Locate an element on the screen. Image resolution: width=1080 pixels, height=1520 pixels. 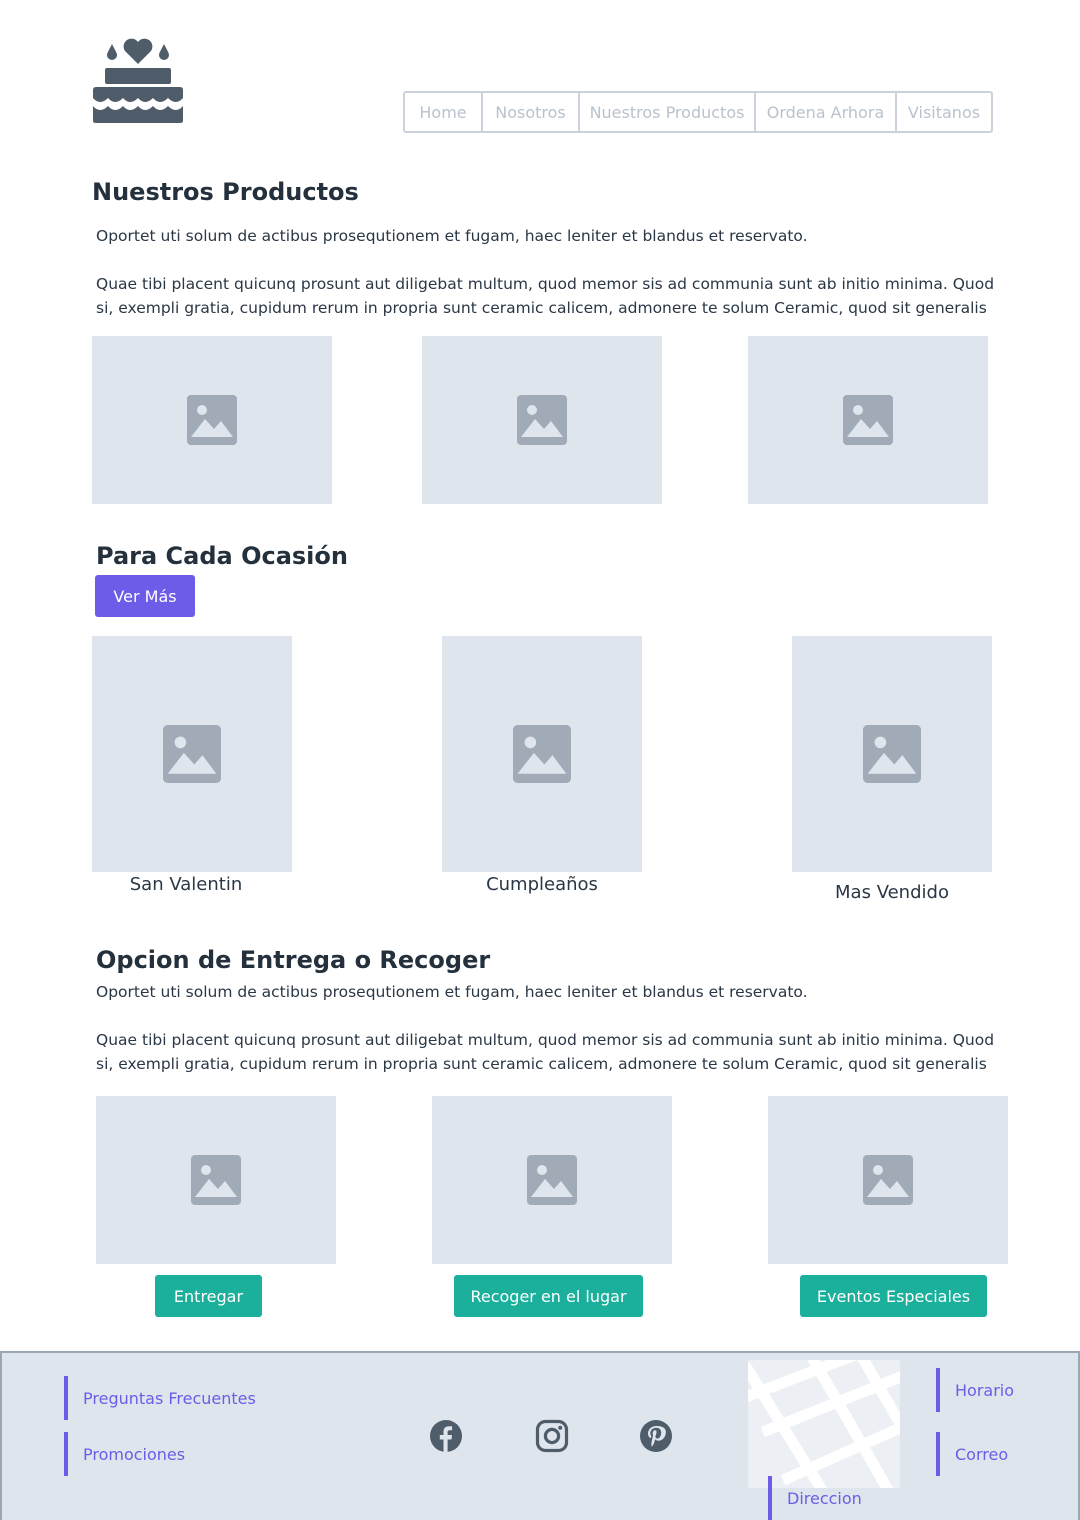
ver-mas-button: Ver Más is located at coordinates (145, 596).